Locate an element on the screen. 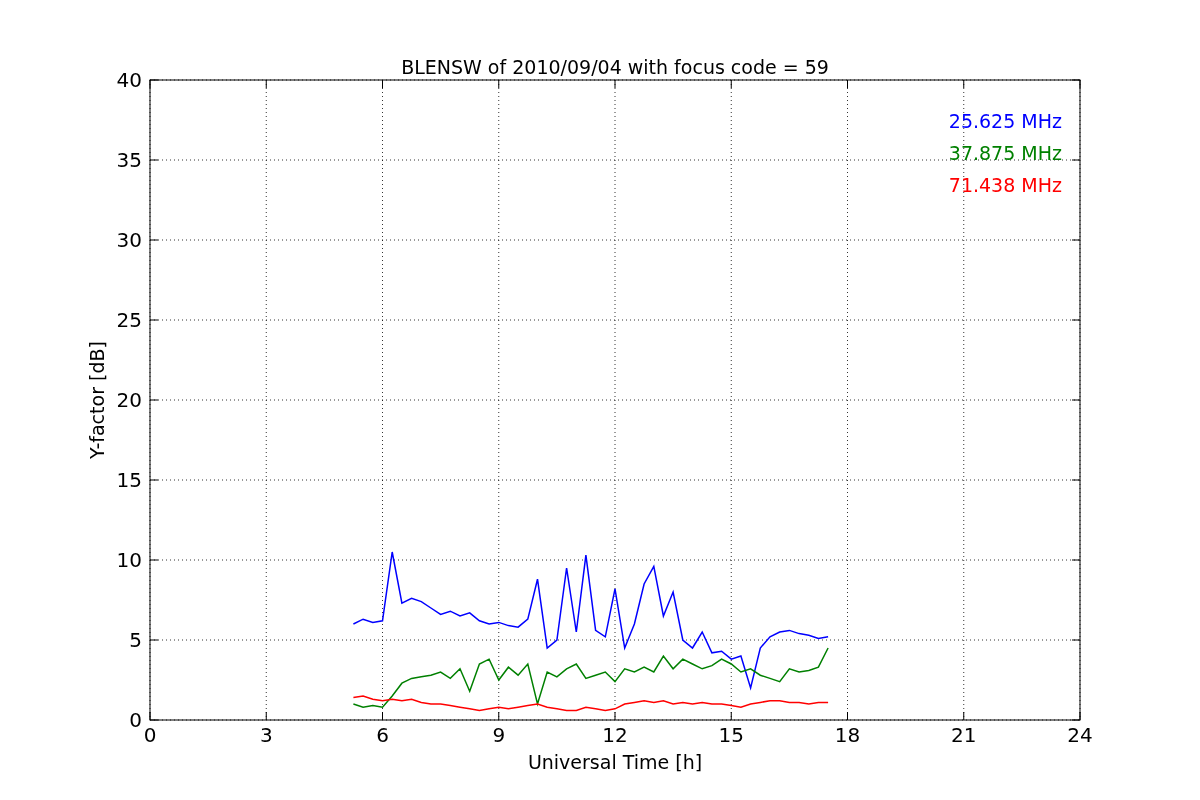  y-tick-label: 10 is located at coordinates (129, 560).